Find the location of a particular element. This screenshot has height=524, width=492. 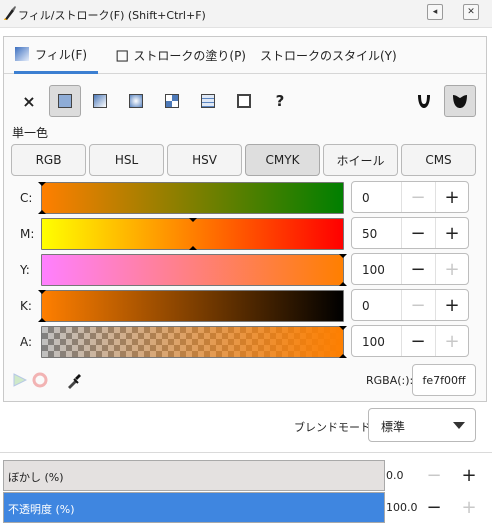

color-mode-selector: RGB HSL HSV CMYK ホイール CMS is located at coordinates (246, 161).